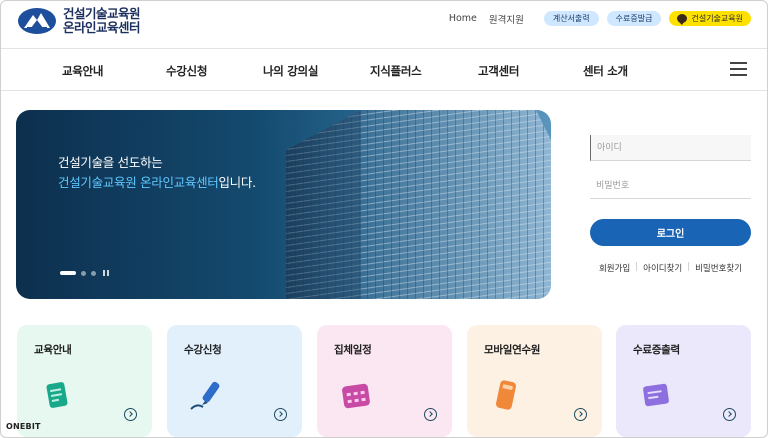  Describe the element at coordinates (670, 204) in the screenshot. I see `login-panel: 로그인 회원가입 | 아이디찾기 | 비밀번호찾기` at that location.